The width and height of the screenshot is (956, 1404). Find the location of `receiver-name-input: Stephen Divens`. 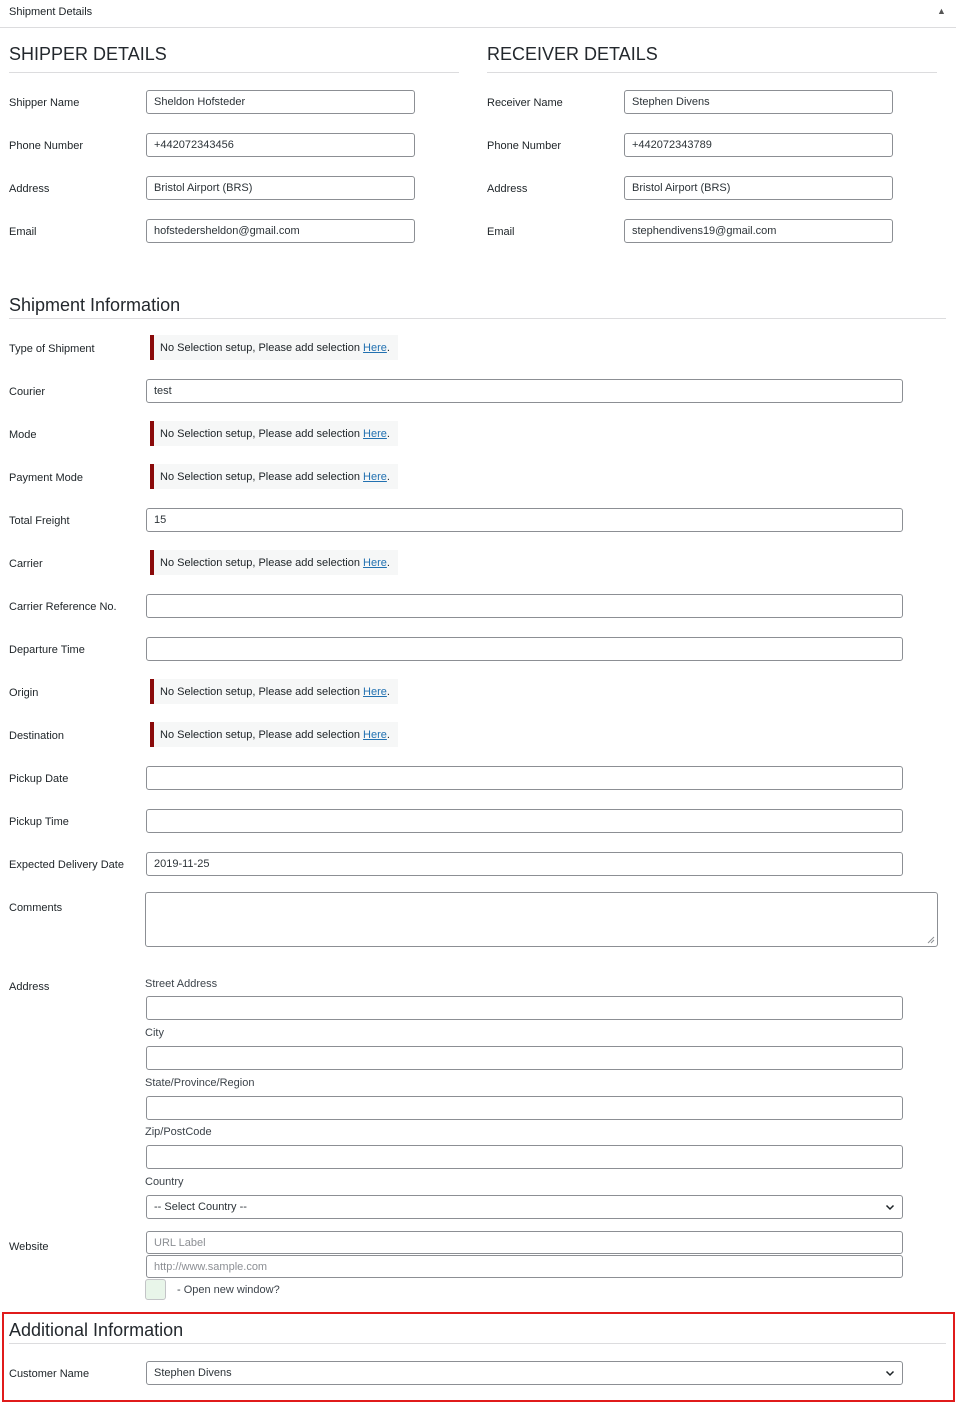

receiver-name-input: Stephen Divens is located at coordinates (758, 102).